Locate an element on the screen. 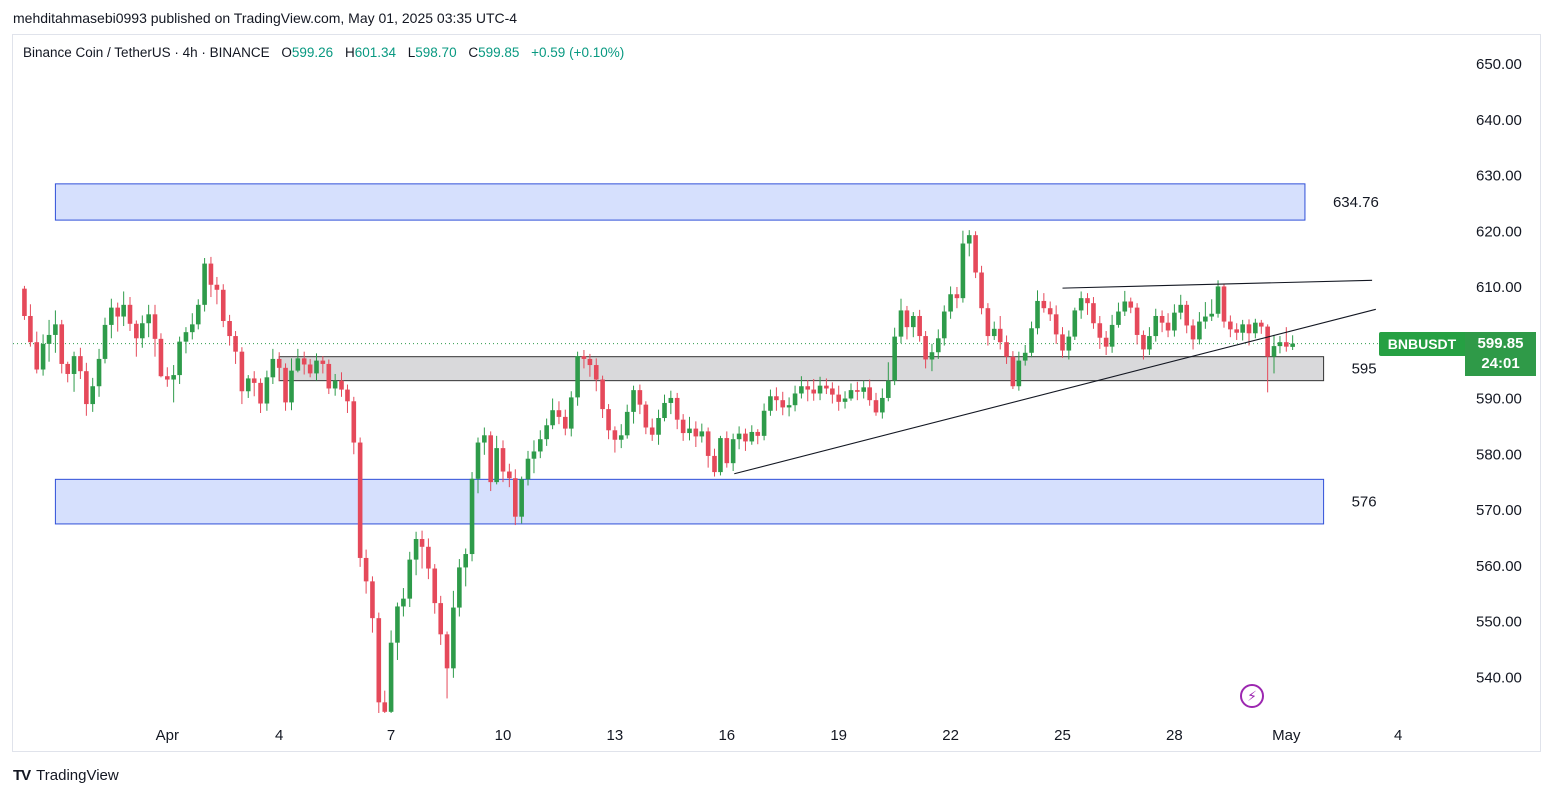  legend-close-label: C is located at coordinates (473, 52).